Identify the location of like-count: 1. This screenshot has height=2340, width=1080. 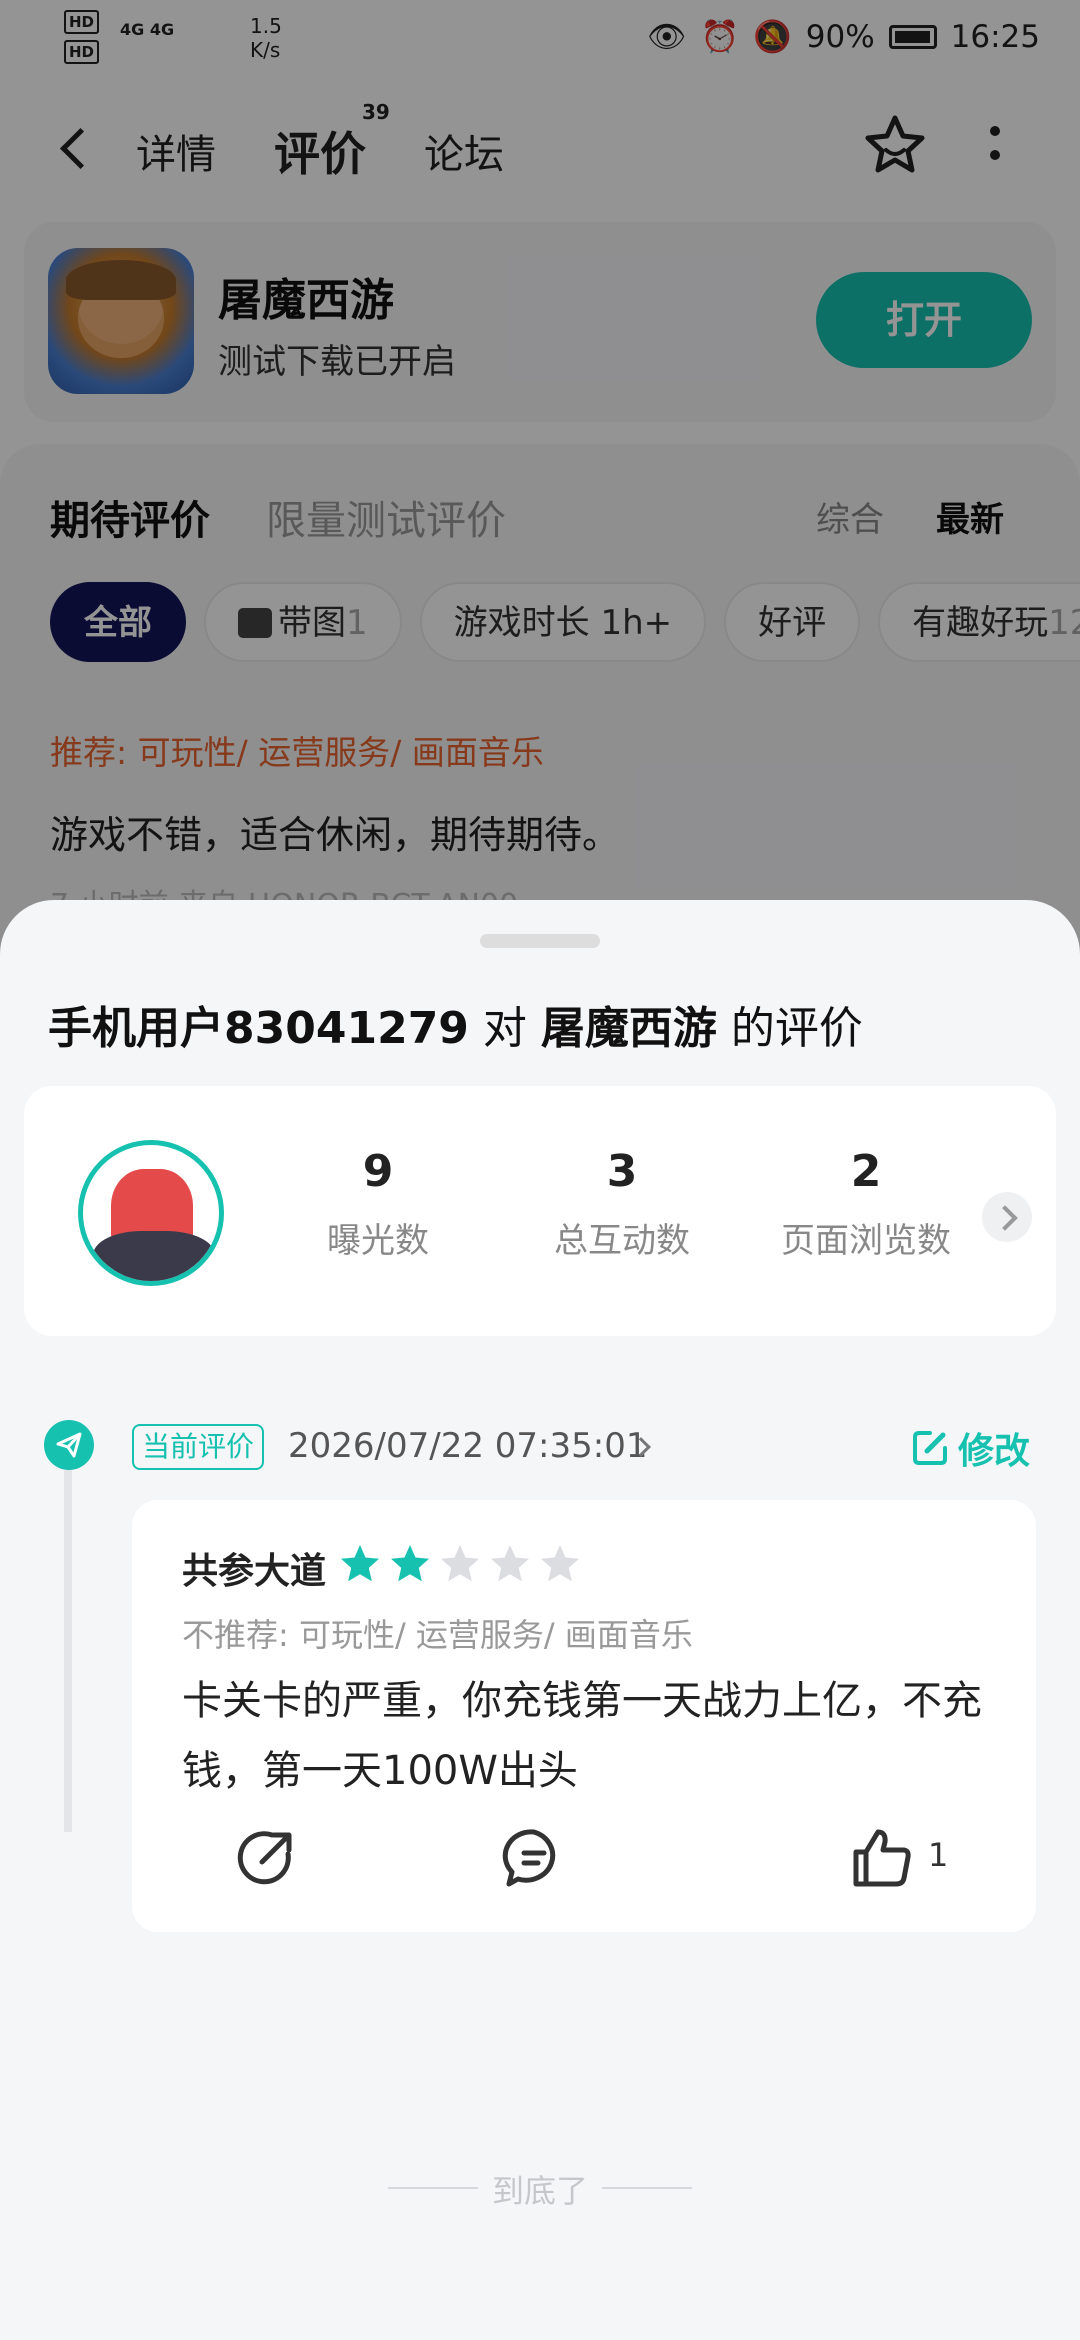
(938, 1855).